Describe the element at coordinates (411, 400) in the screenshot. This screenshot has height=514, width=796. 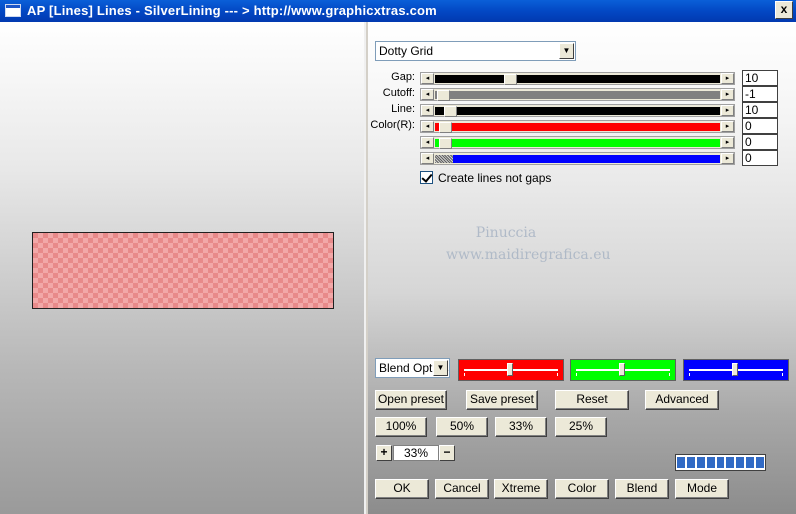
I see `open-preset-button: Open preset` at that location.